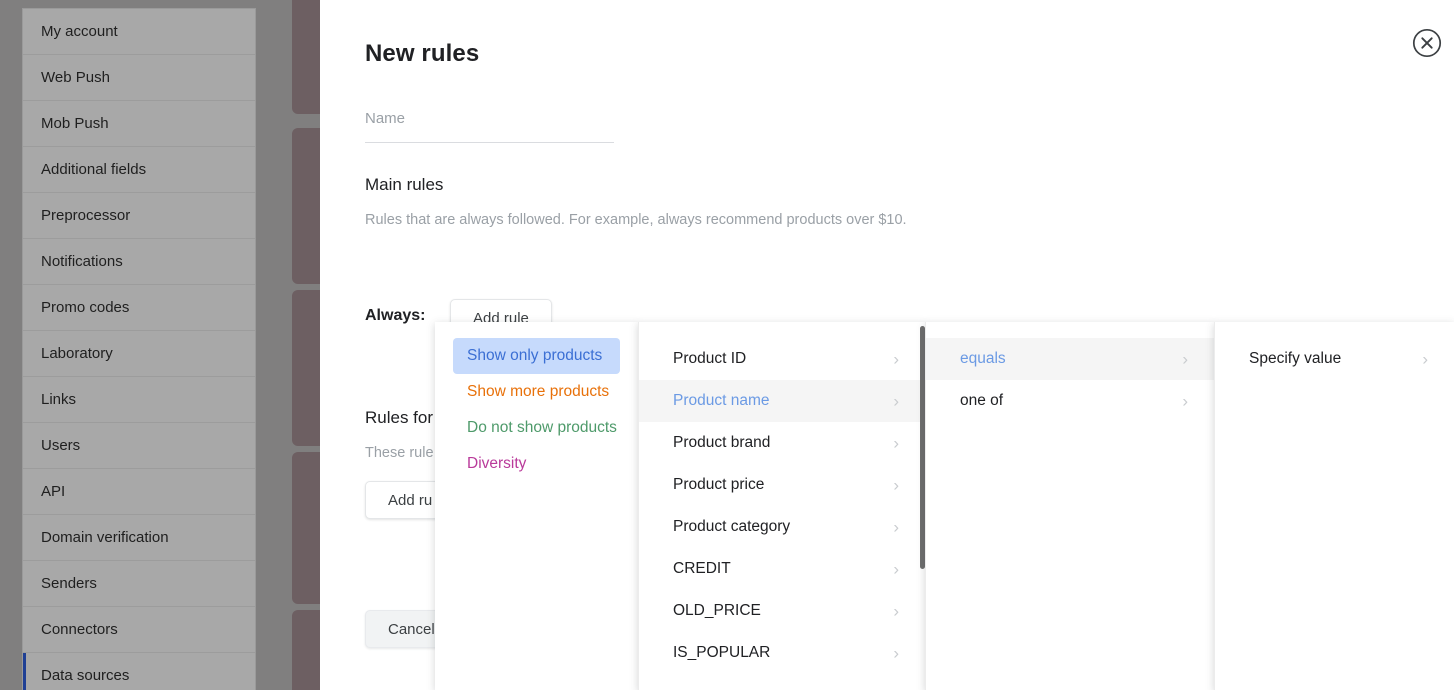 Image resolution: width=1454 pixels, height=690 pixels. I want to click on menu-item-label: Show only products, so click(535, 355).